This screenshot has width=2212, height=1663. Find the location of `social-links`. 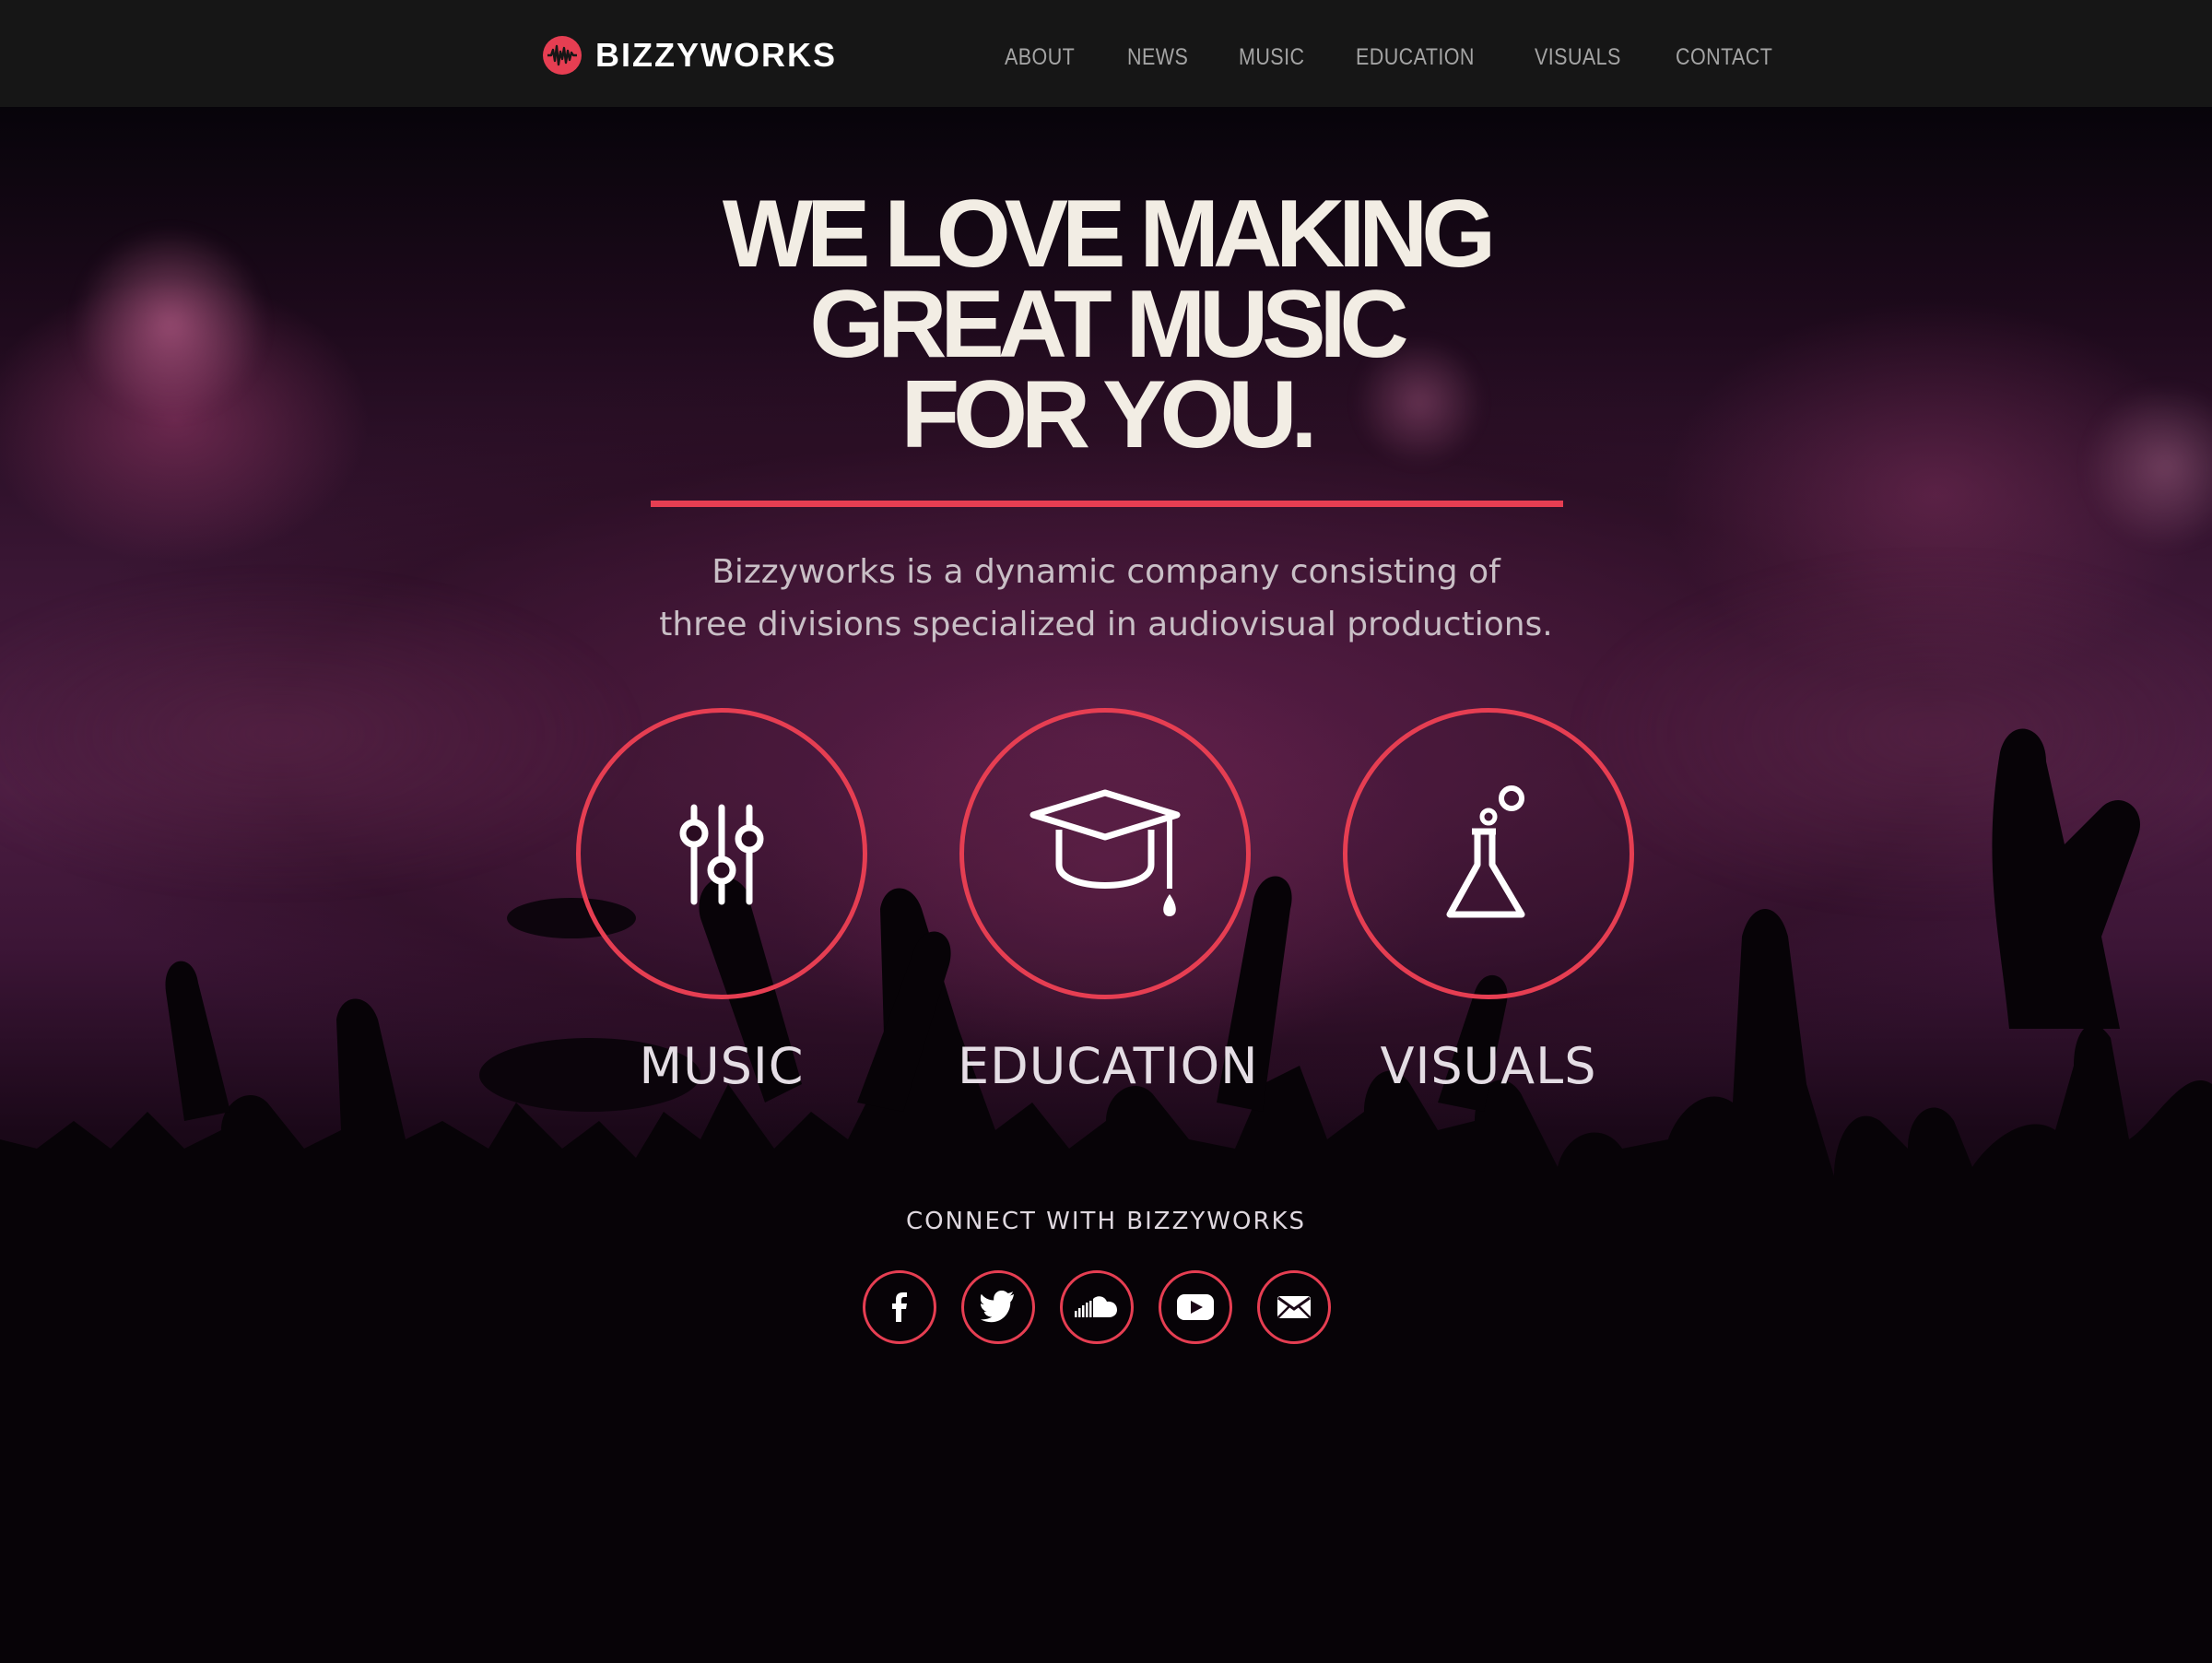

social-links is located at coordinates (1109, 1307).